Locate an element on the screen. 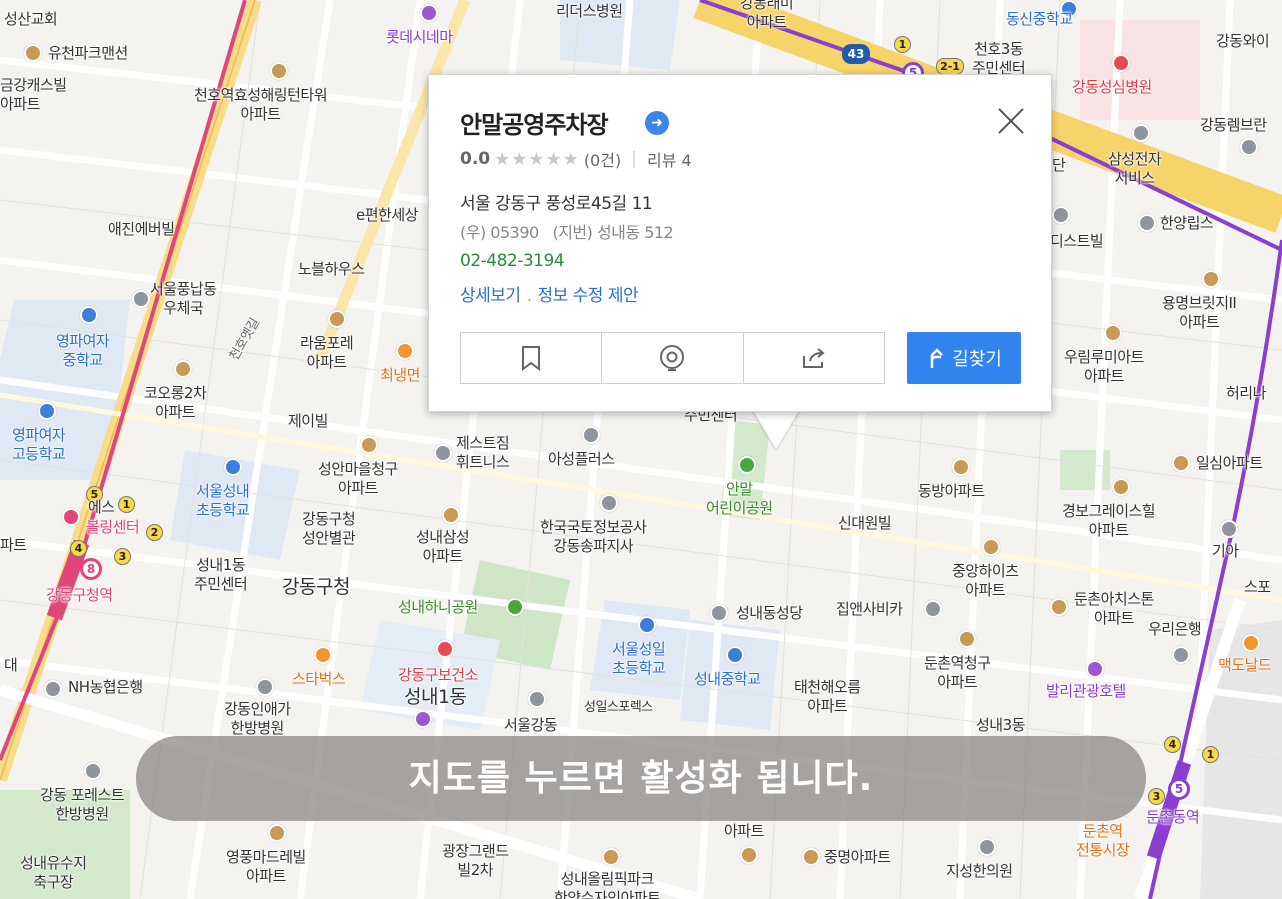 This screenshot has height=899, width=1282. office-icon is located at coordinates (423, 719).